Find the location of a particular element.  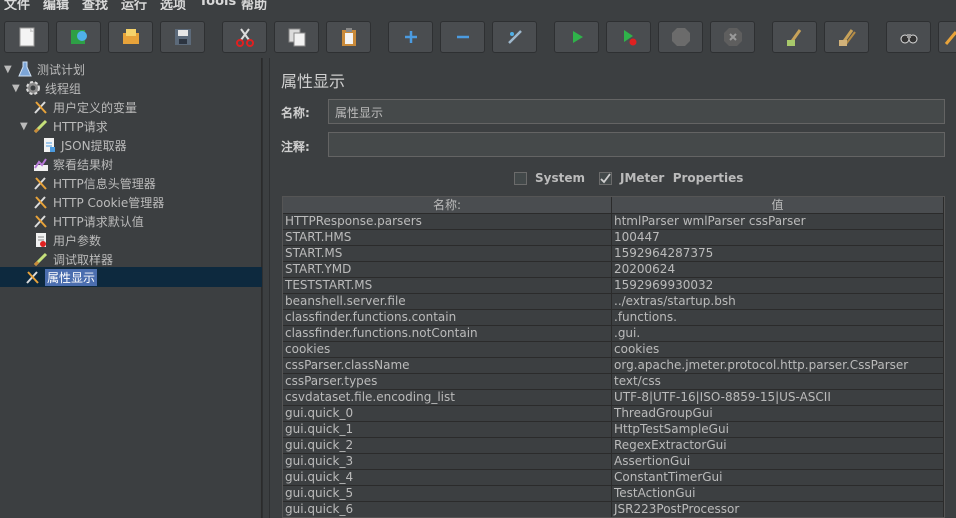

table-row: gui.quick_4 ConstantTimerGui is located at coordinates (613, 478).